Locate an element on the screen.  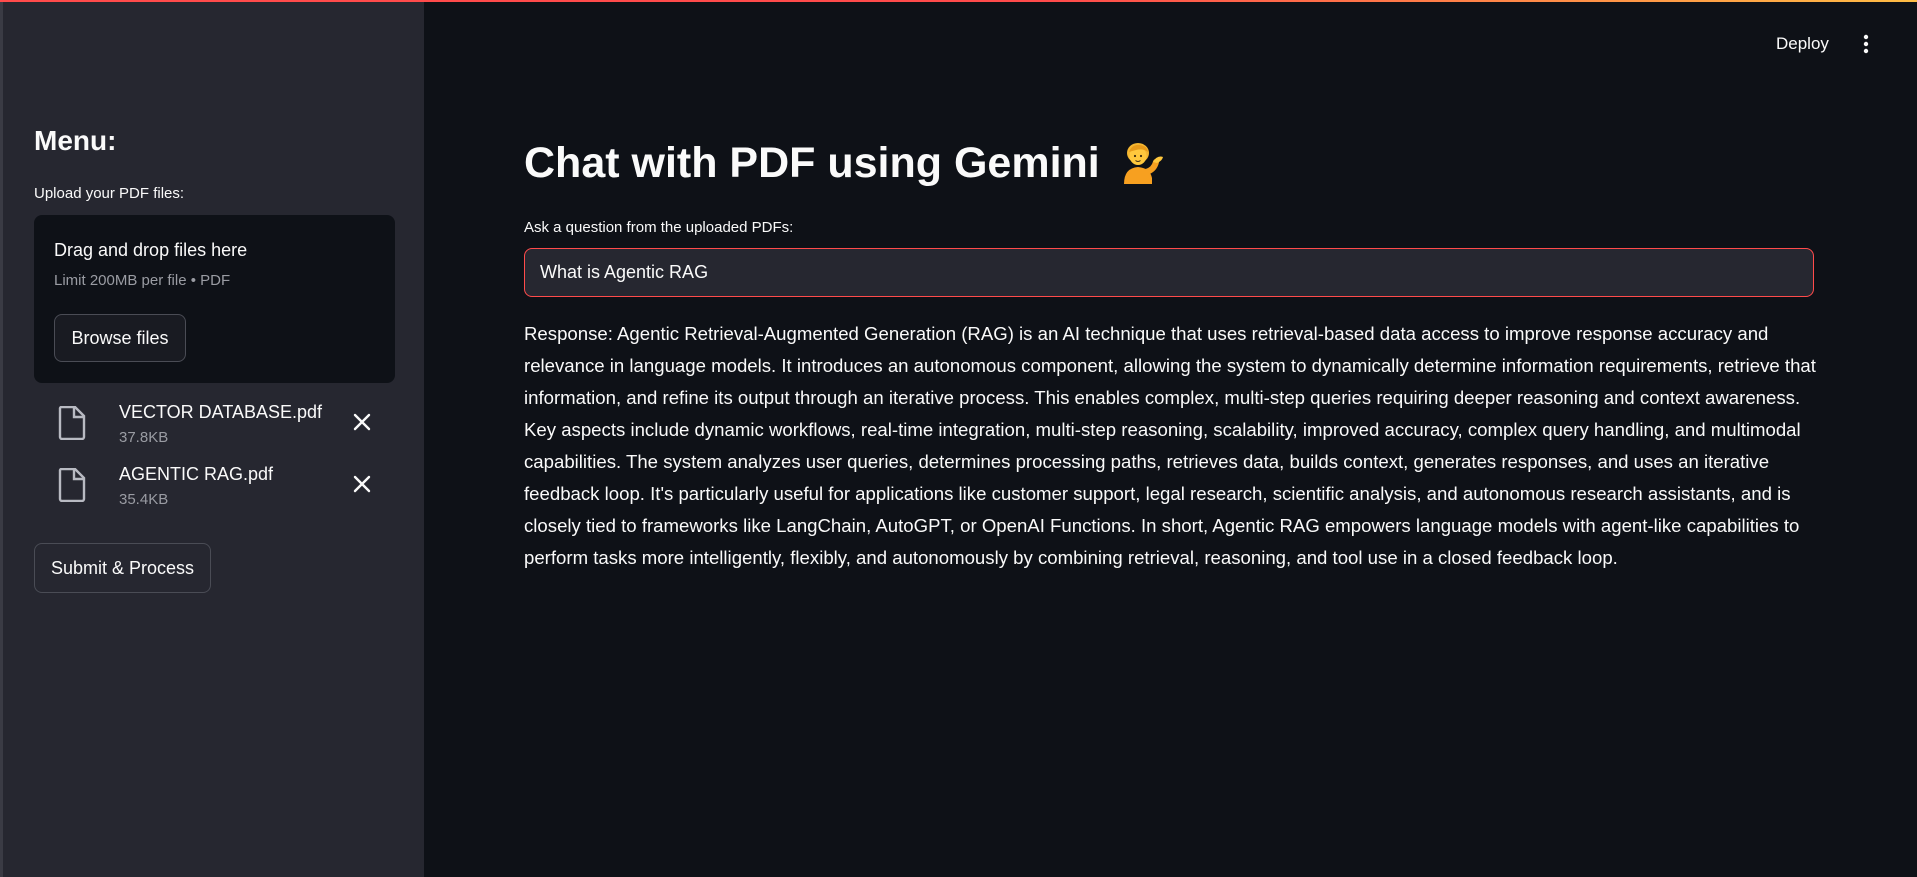
top-decoration-bar is located at coordinates (958, 1).